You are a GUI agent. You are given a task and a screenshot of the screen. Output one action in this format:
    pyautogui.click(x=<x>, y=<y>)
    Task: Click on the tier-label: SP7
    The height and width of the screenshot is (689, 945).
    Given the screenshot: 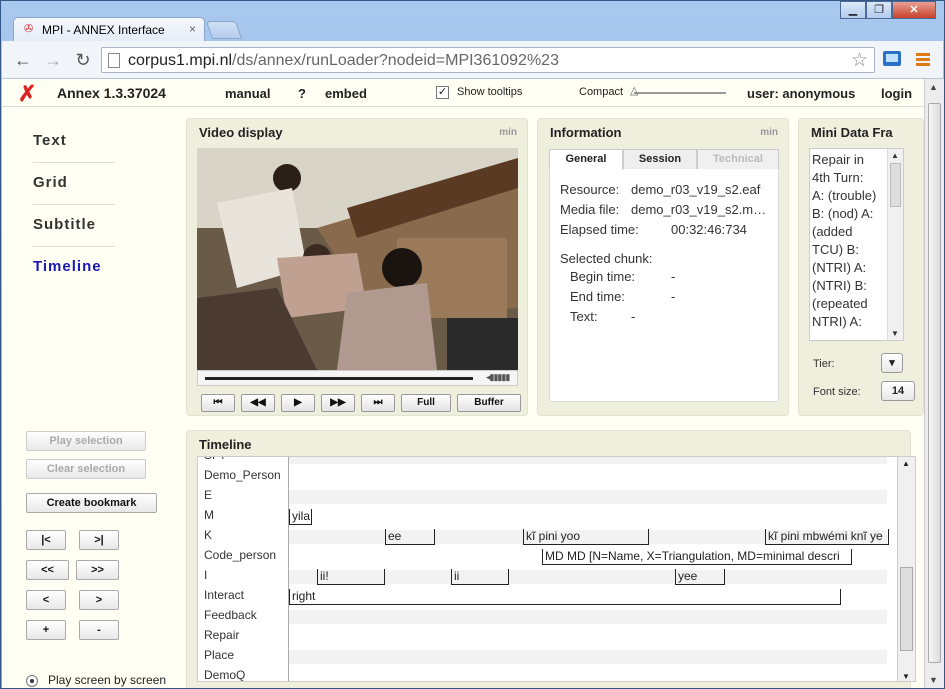 What is the action you would take?
    pyautogui.click(x=246, y=459)
    